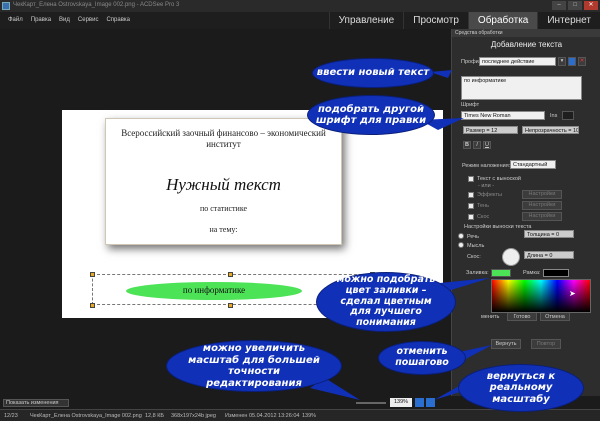 Image resolution: width=600 pixels, height=421 pixels. Describe the element at coordinates (373, 73) in the screenshot. I see `callout-enter-text: ввести новый текст` at that location.